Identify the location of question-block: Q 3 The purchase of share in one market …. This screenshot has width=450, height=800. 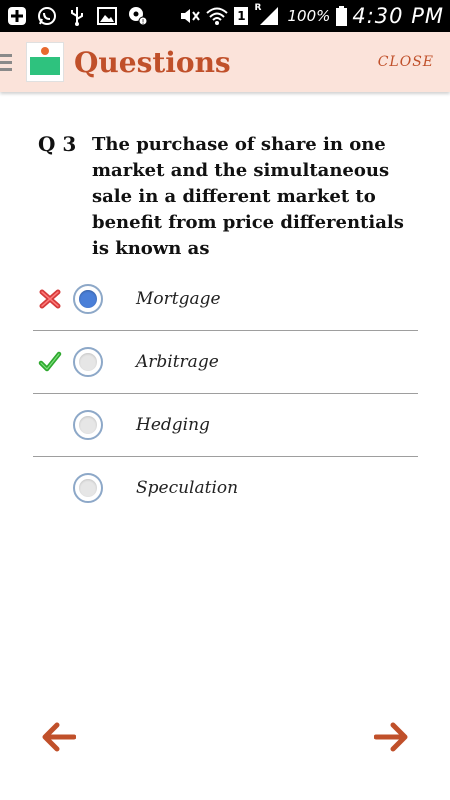
(228, 197).